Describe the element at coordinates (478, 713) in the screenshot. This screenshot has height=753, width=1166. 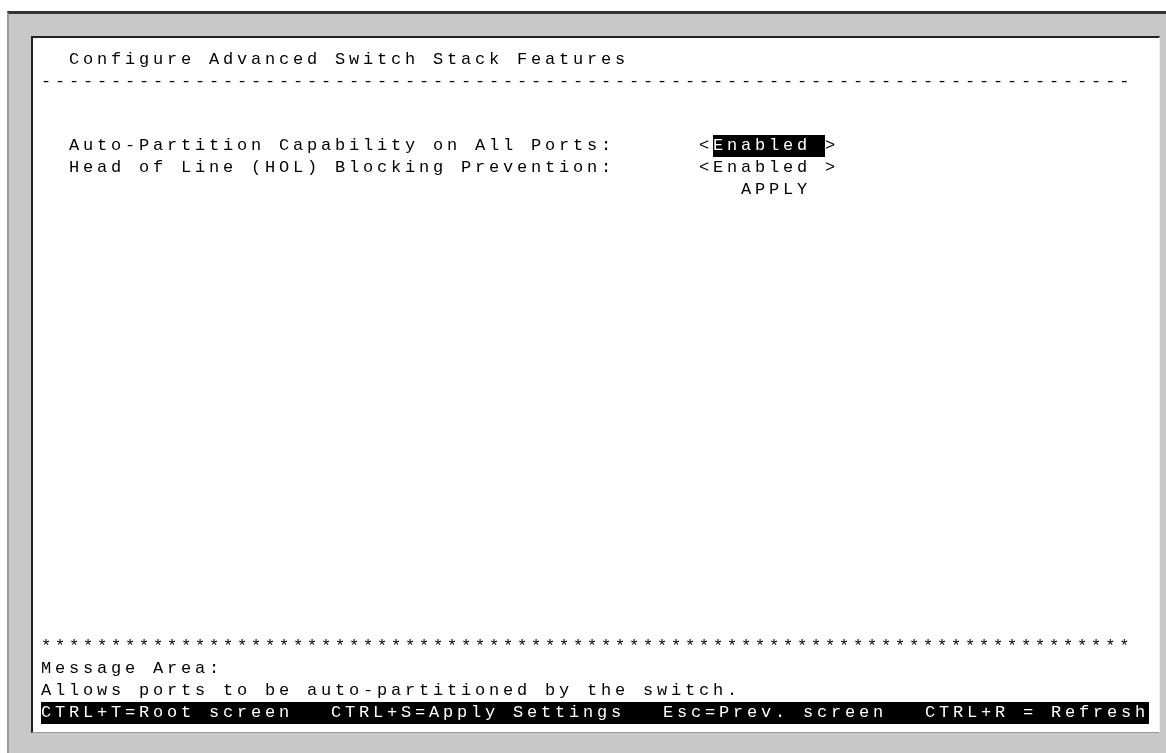
I see `shortcut-hint: CTRL+S=Apply Settings` at that location.